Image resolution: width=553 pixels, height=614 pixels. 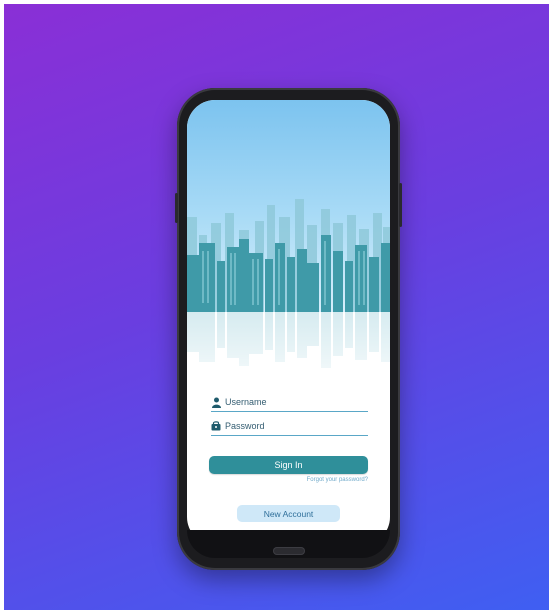 I want to click on sign-in-button: Sign In, so click(x=288, y=465).